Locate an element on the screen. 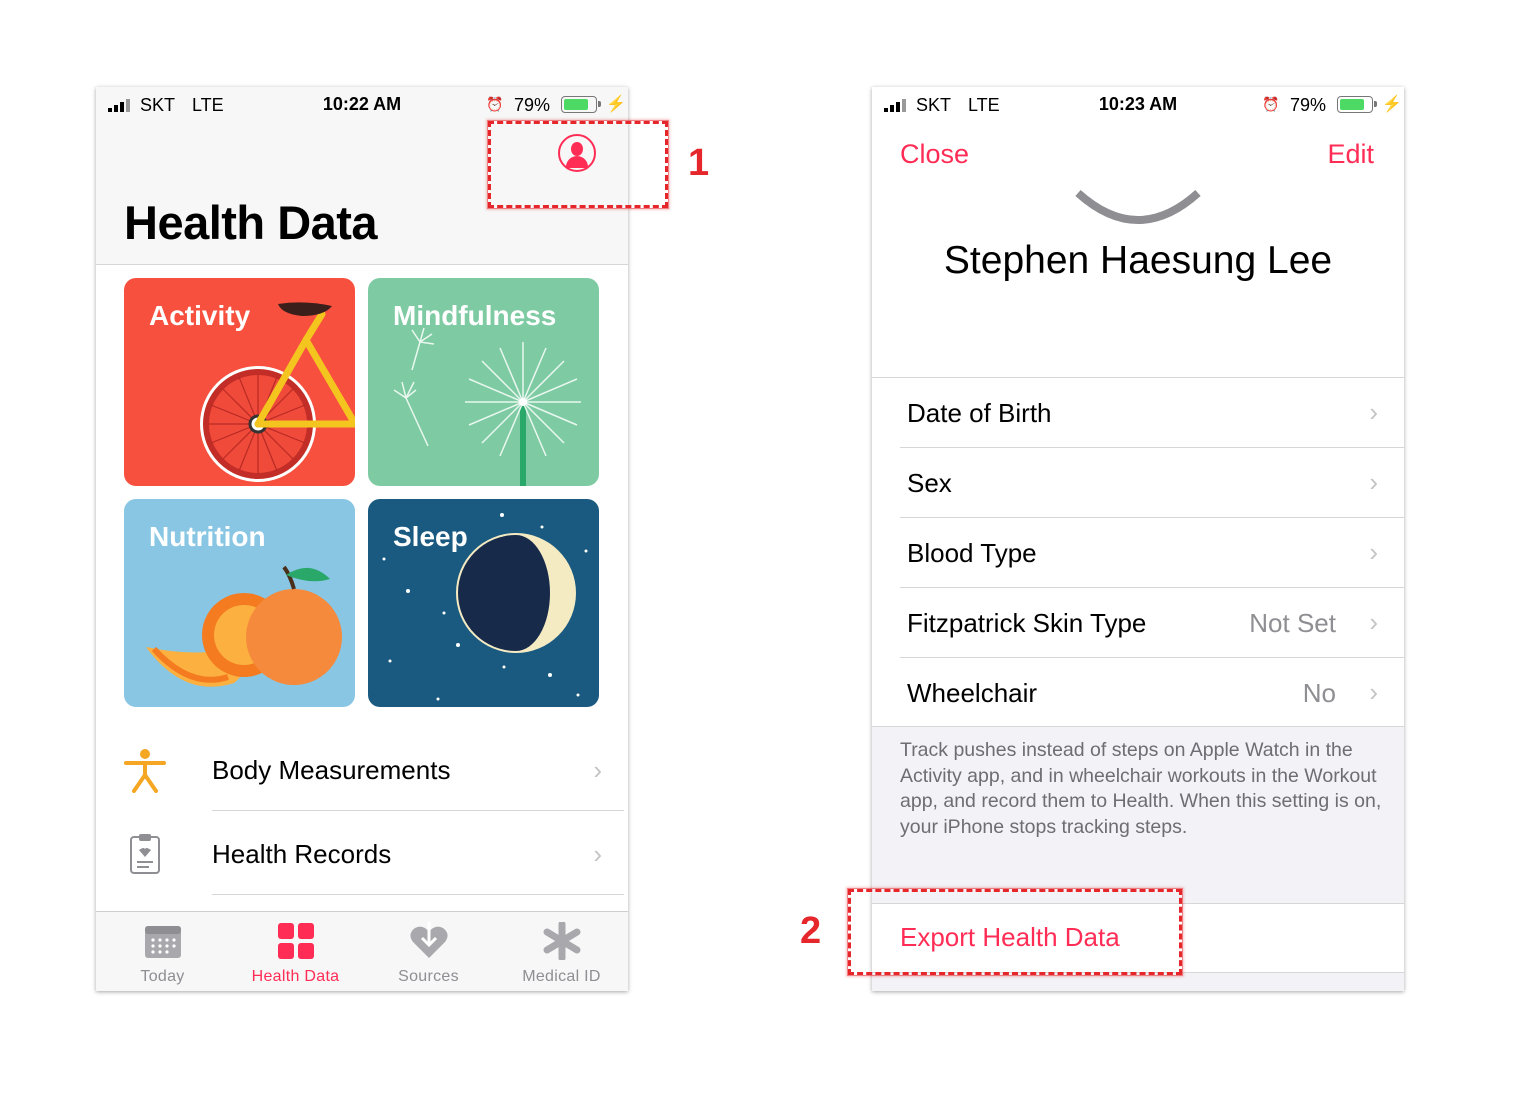  sex-row: Sex › is located at coordinates (1138, 483).